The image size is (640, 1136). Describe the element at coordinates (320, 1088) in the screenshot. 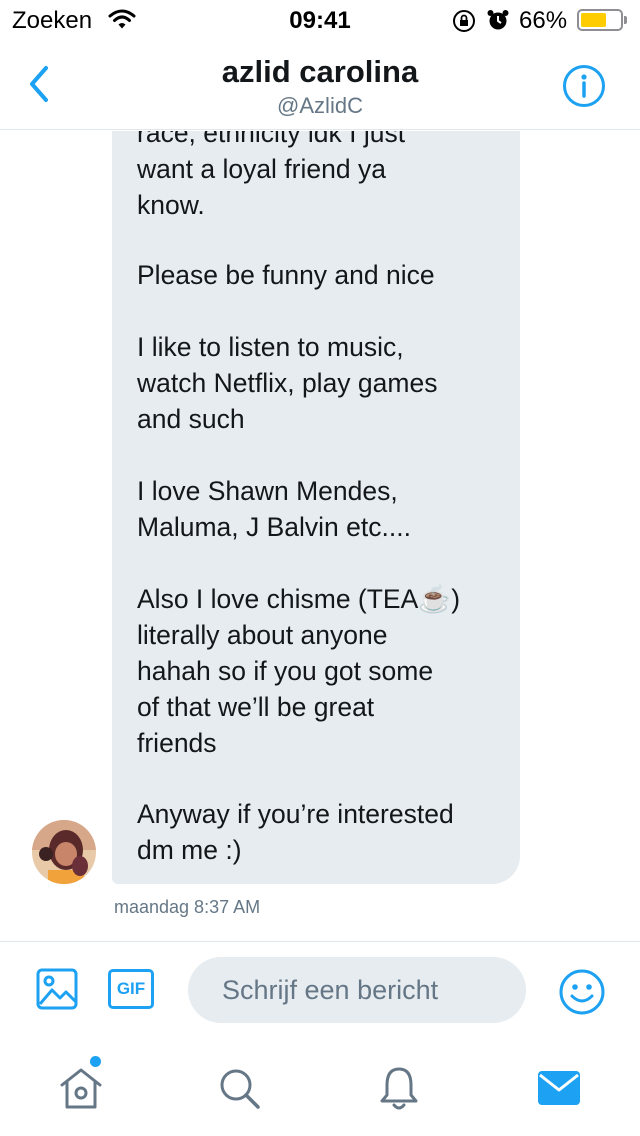

I see `tab-bar` at that location.